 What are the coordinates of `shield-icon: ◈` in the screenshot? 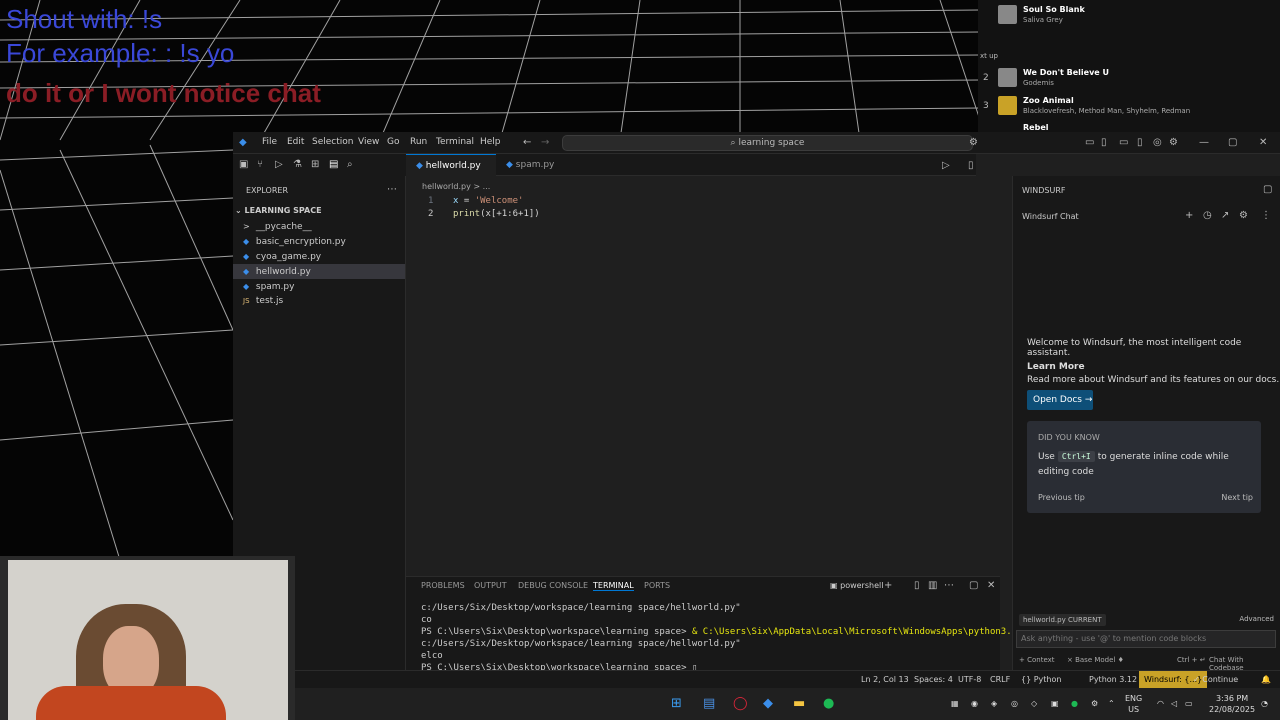 It's located at (994, 703).